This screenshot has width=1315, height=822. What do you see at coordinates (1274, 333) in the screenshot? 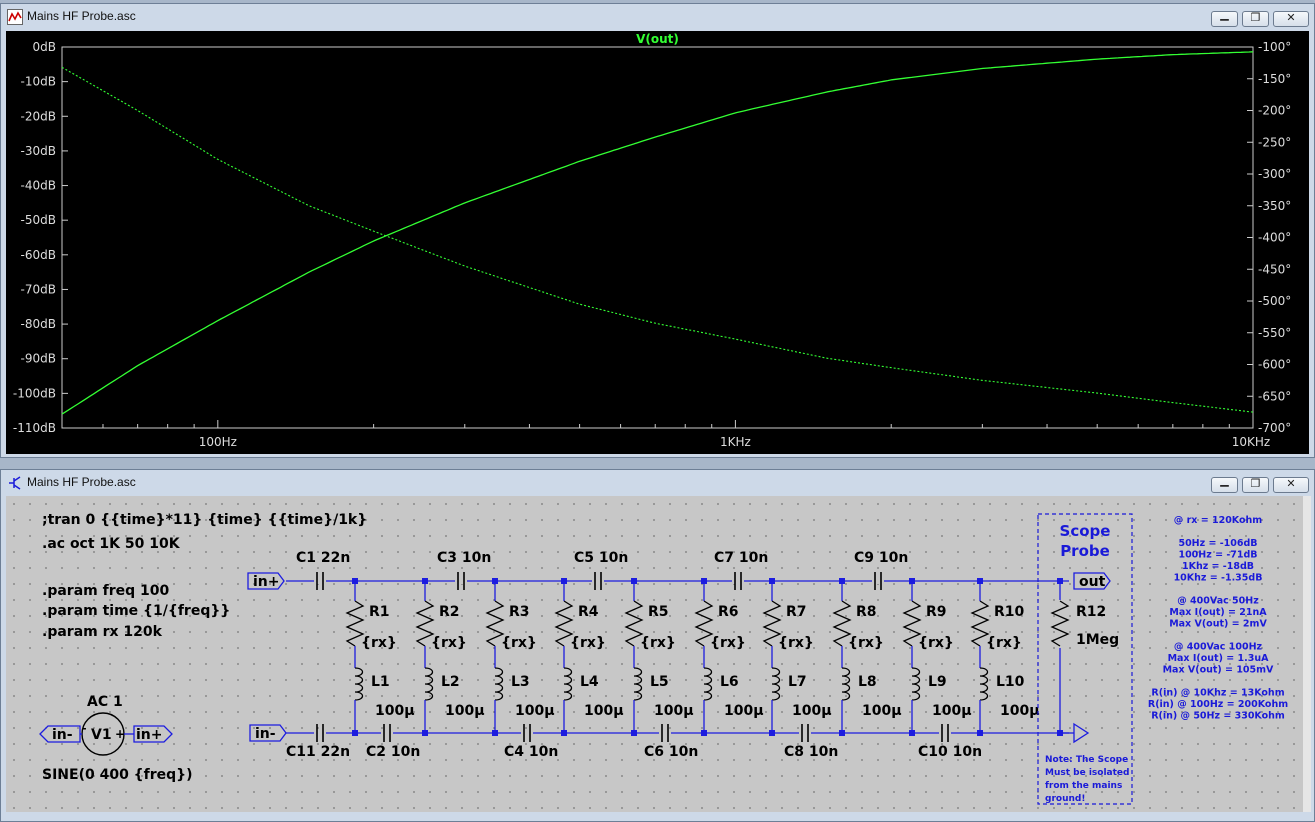
I see `y-right-tick-label: -550°` at bounding box center [1274, 333].